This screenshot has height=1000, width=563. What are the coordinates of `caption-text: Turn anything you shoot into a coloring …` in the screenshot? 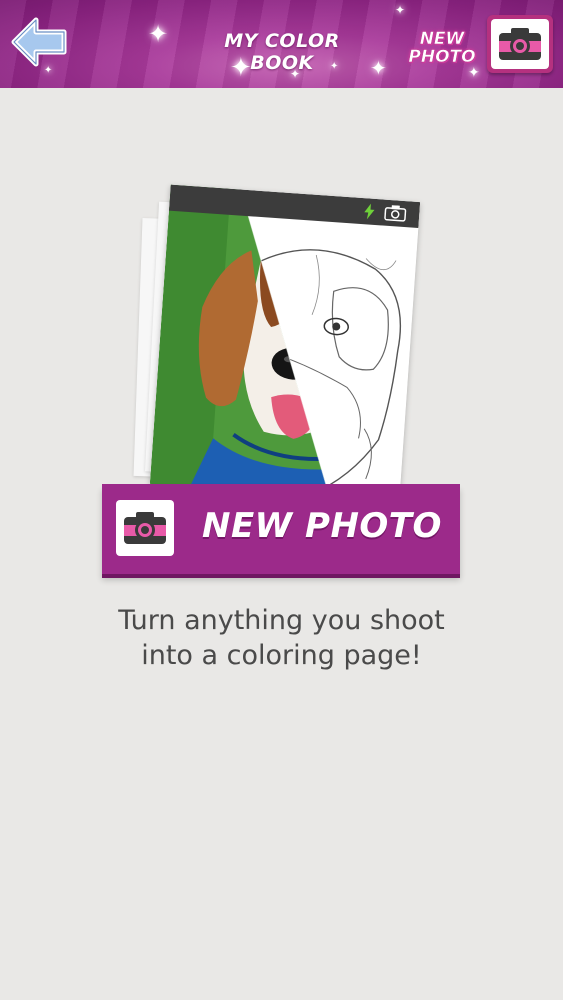 It's located at (281, 638).